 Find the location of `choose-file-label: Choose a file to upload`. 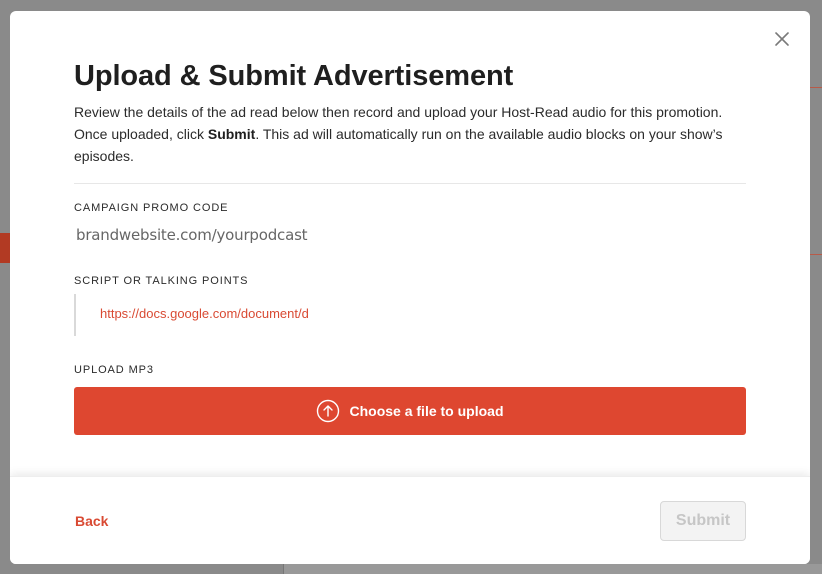

choose-file-label: Choose a file to upload is located at coordinates (426, 411).